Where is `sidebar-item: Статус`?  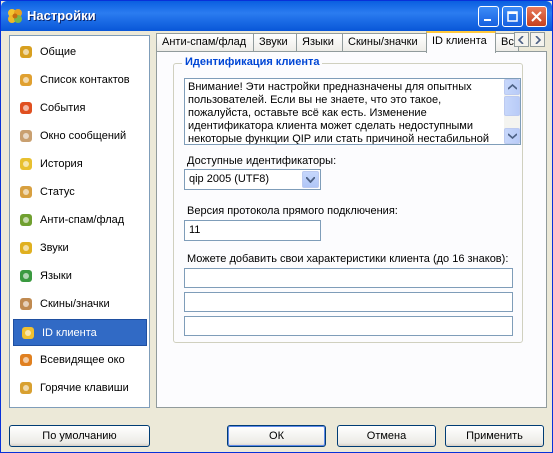
sidebar-item: Статус is located at coordinates (79, 192).